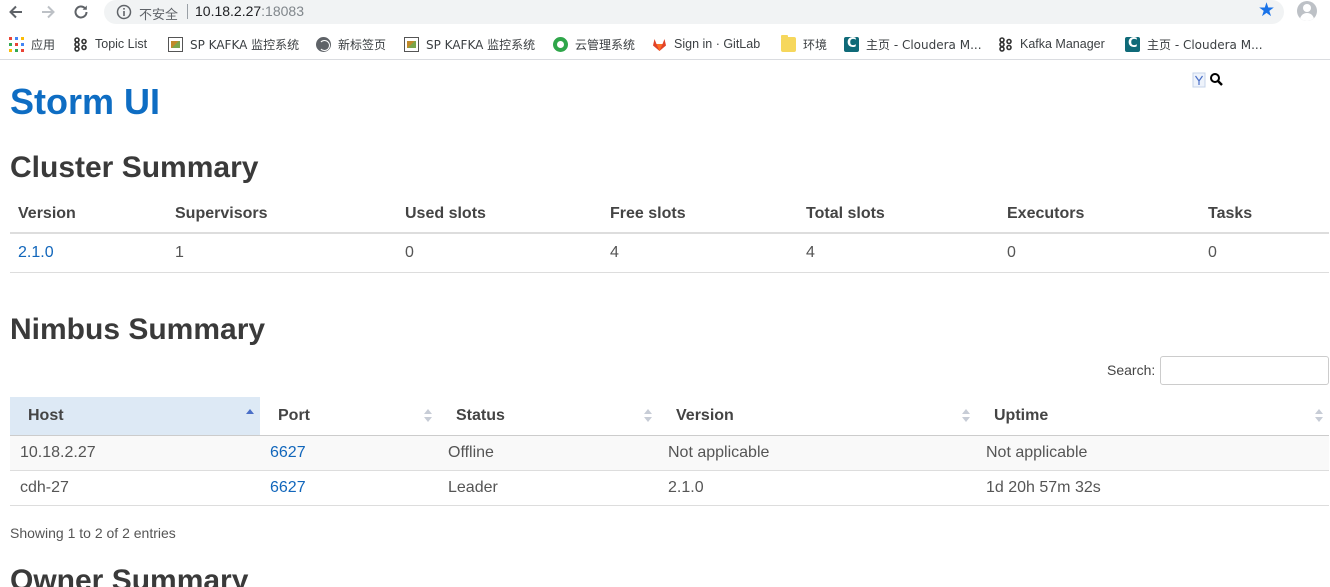  What do you see at coordinates (43, 44) in the screenshot?
I see `bookmark-label: 应用` at bounding box center [43, 44].